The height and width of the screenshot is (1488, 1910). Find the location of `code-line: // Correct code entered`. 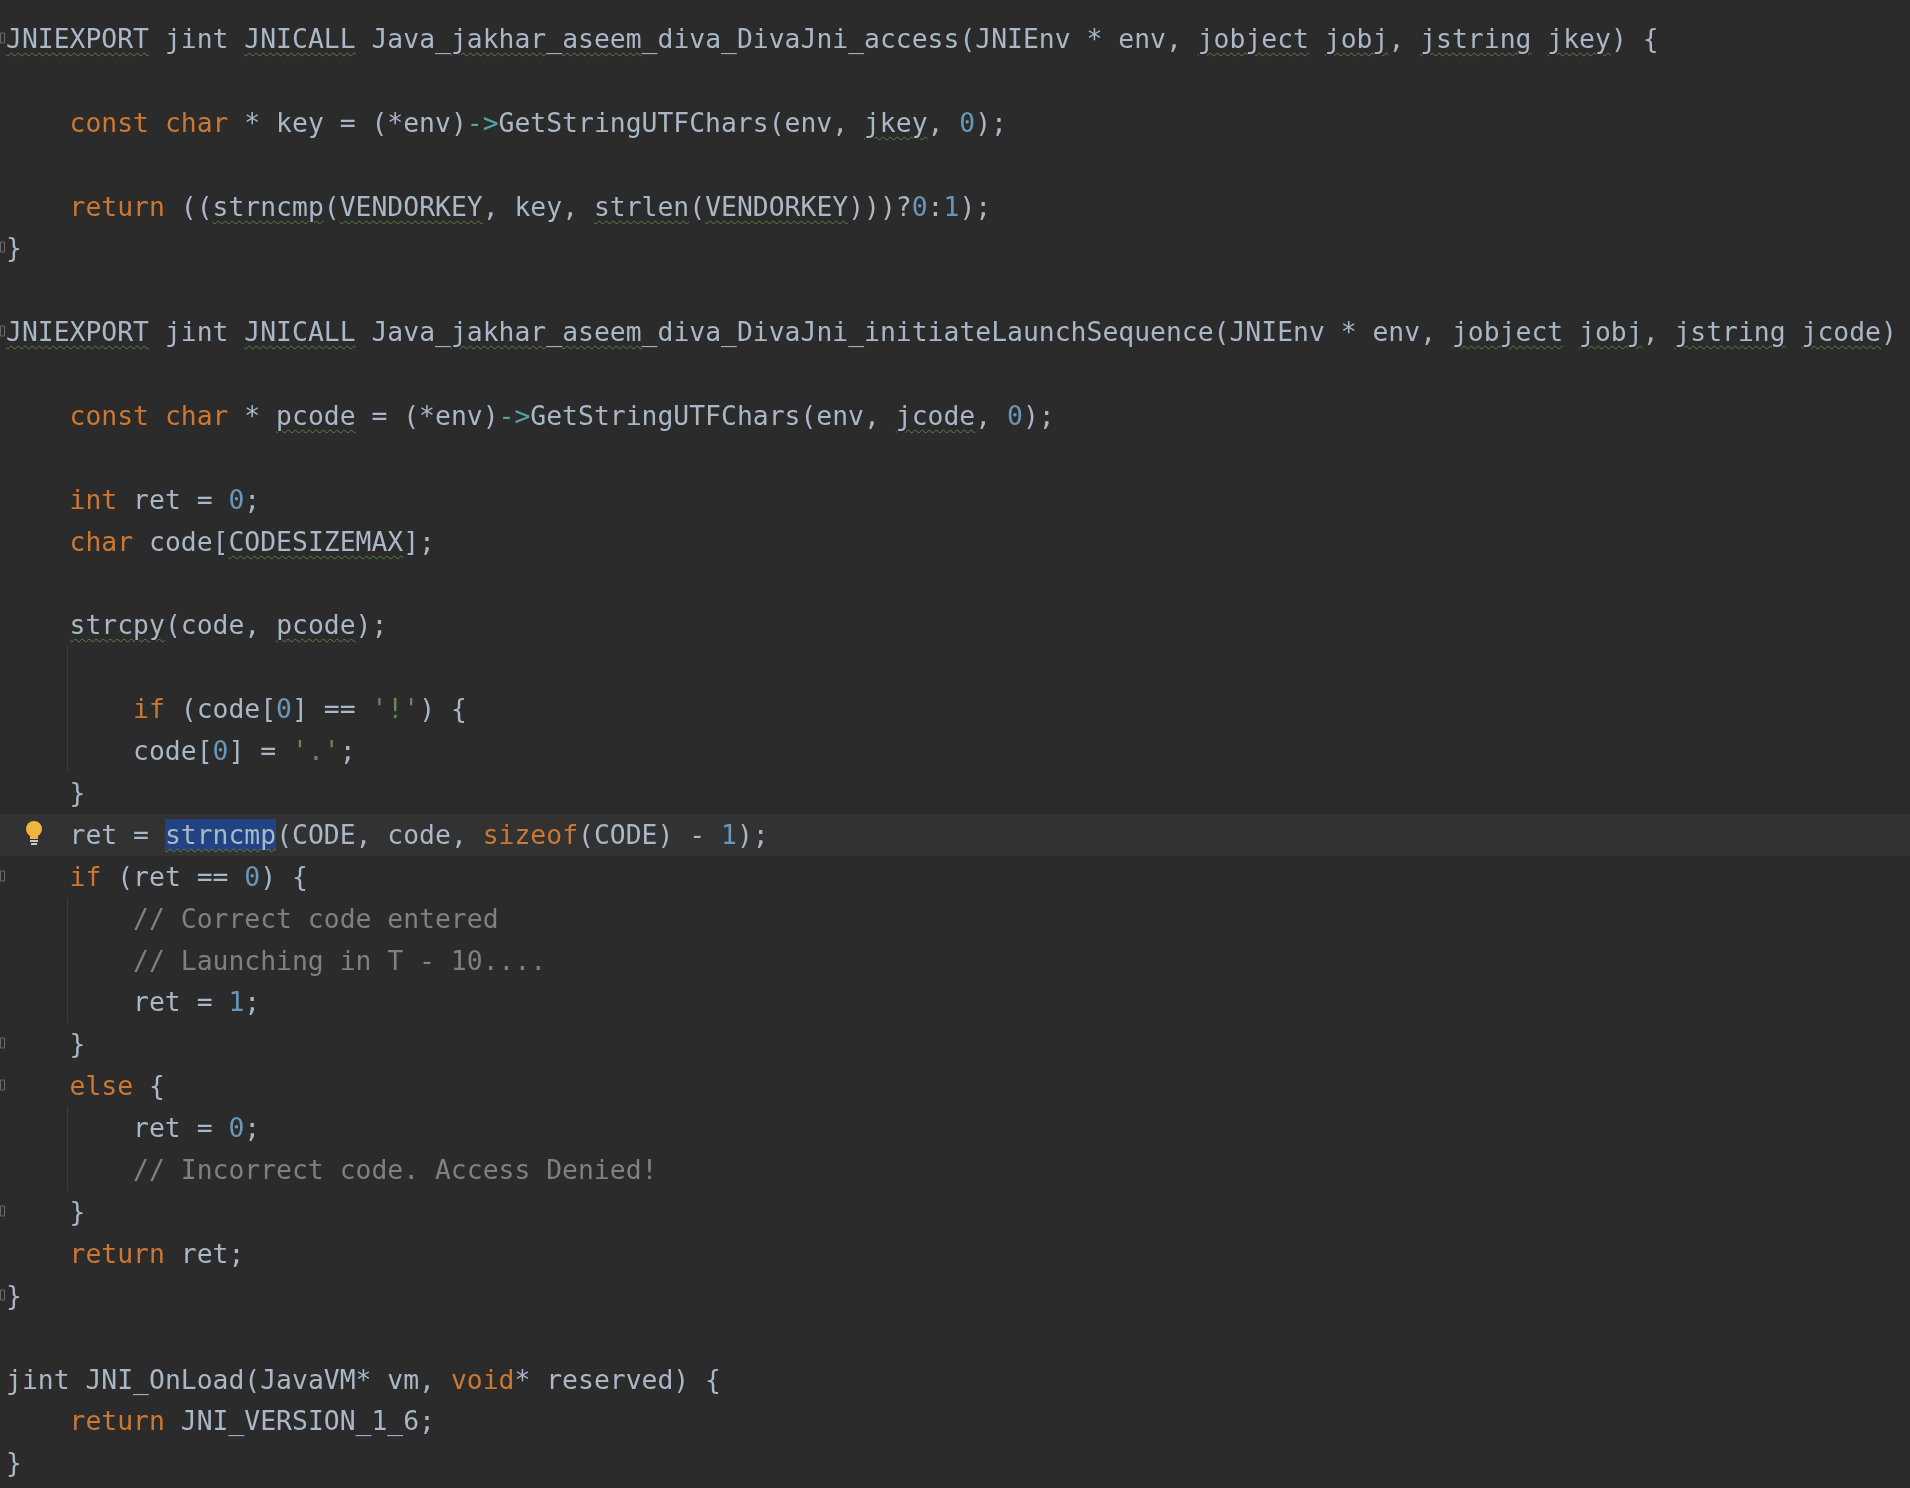

code-line: // Correct code entered is located at coordinates (316, 918).